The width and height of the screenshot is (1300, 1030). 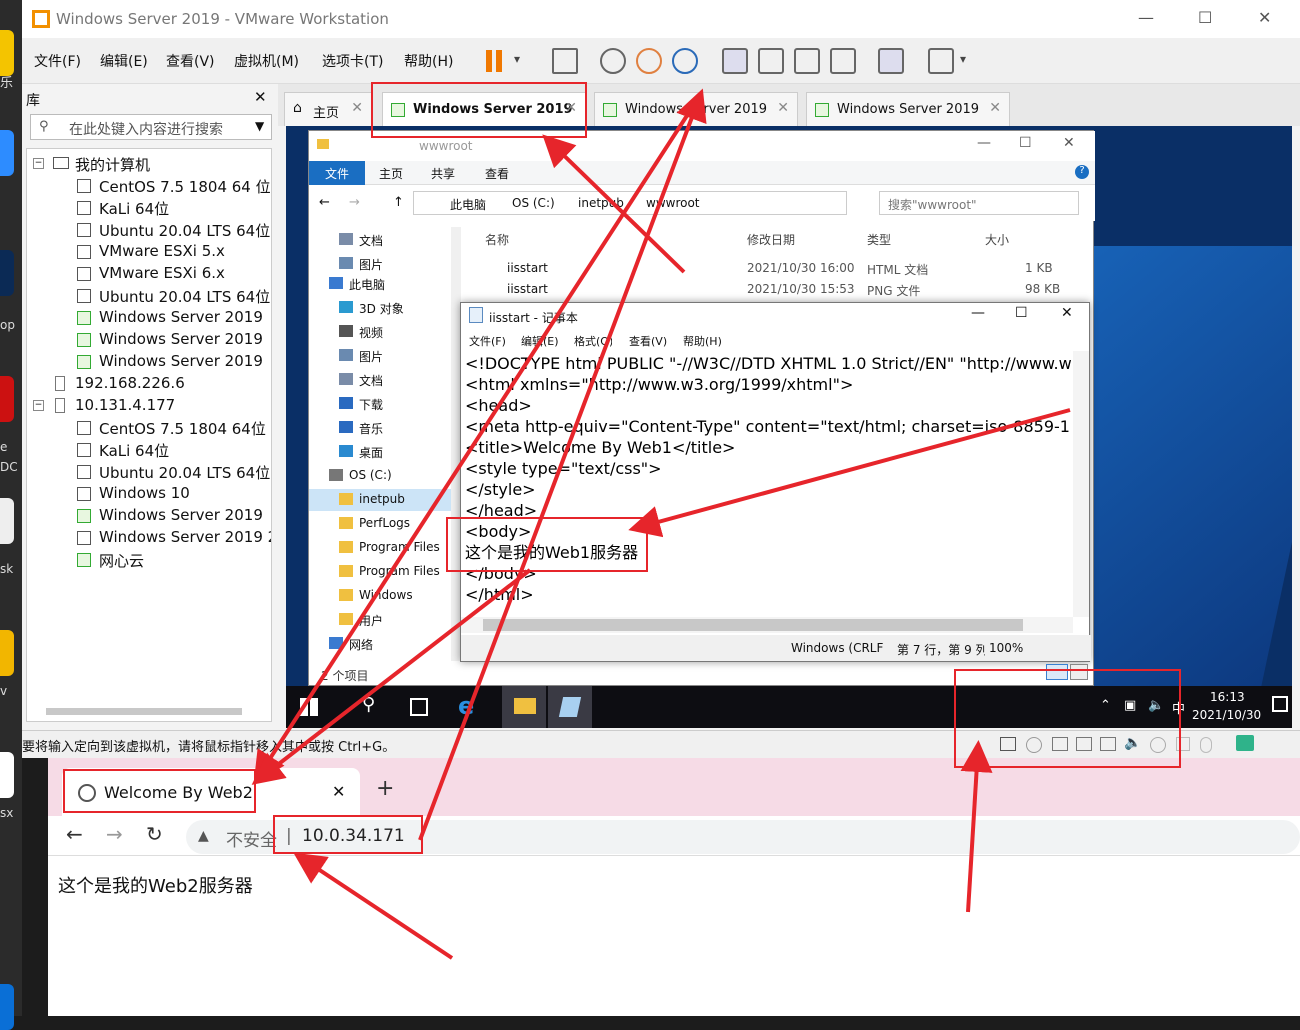 I want to click on menu-tabs: 选项卡(T), so click(x=352, y=61).